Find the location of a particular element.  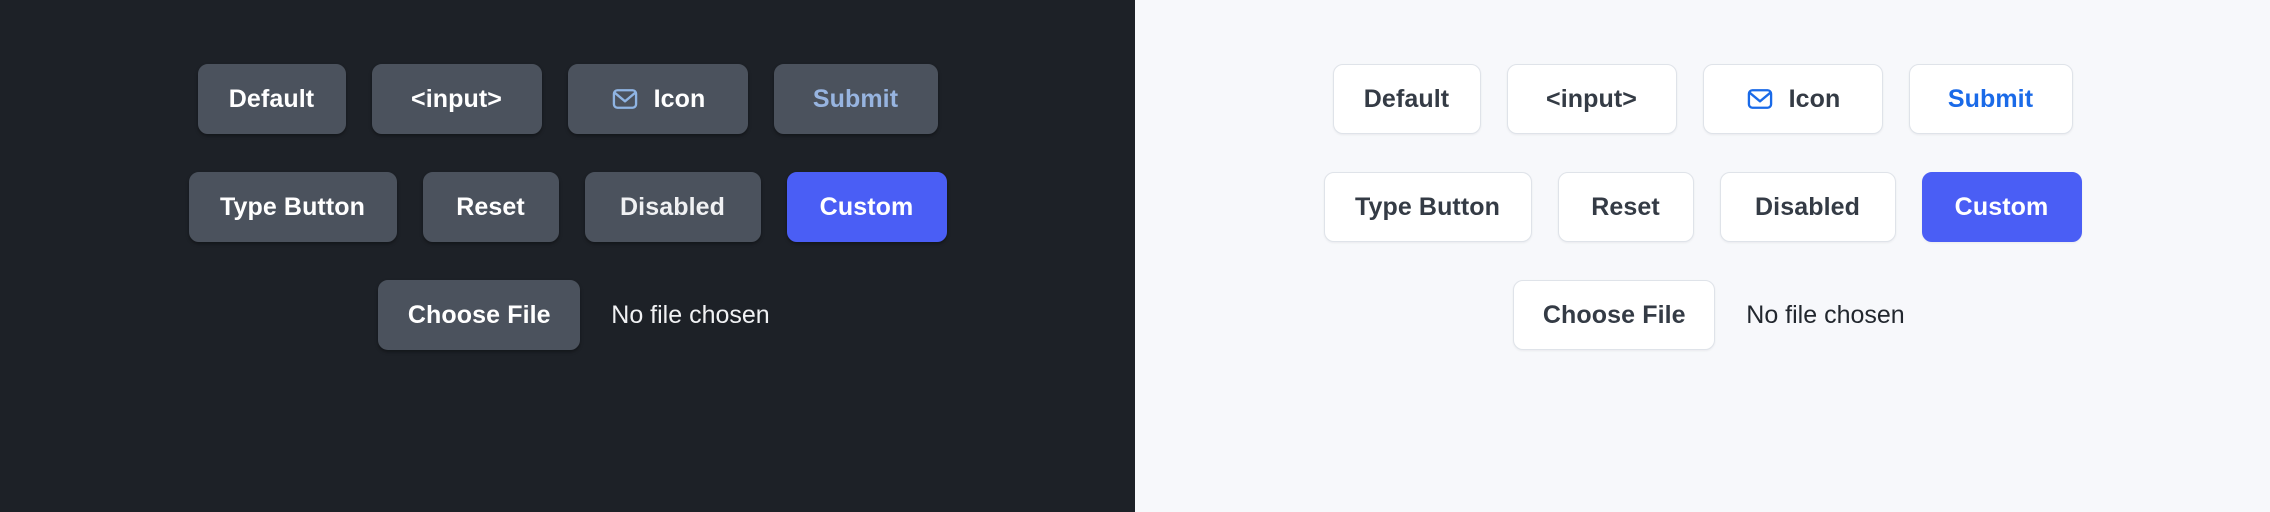

dark-file-input-row: Choose File No file chosen is located at coordinates (567, 315).